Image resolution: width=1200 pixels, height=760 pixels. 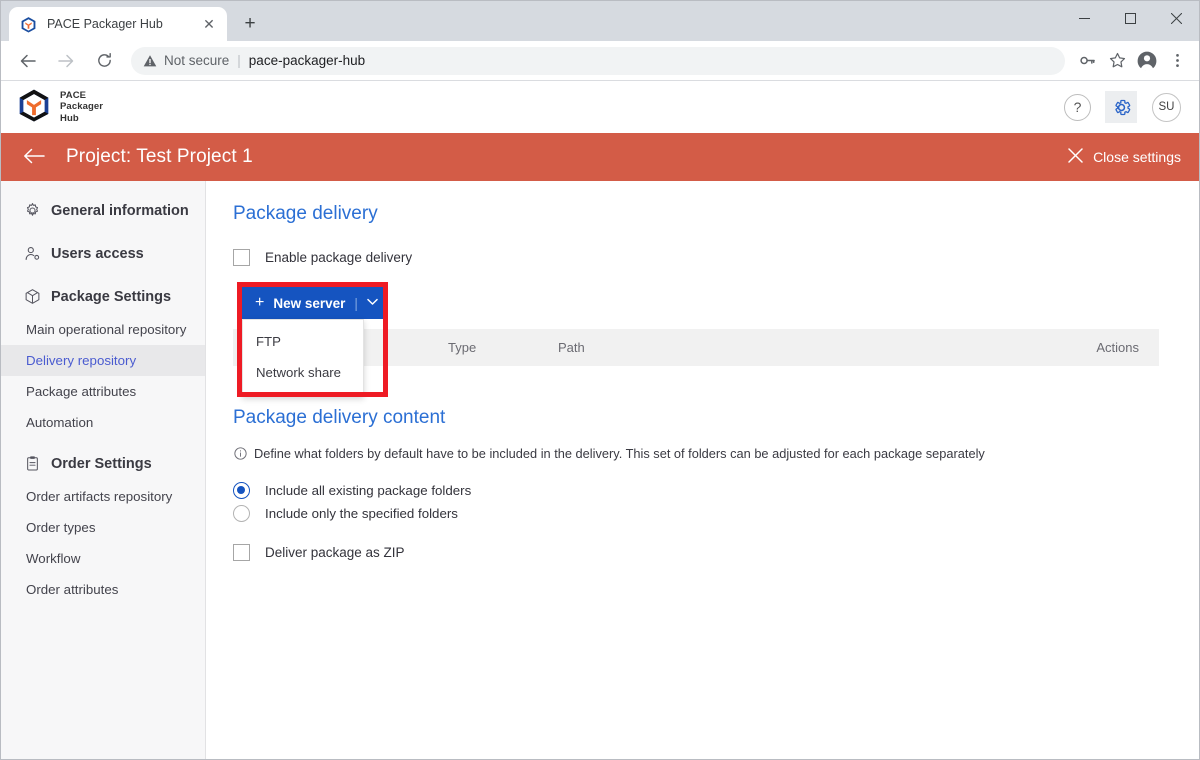 I want to click on user-avatar: SU, so click(x=1166, y=107).